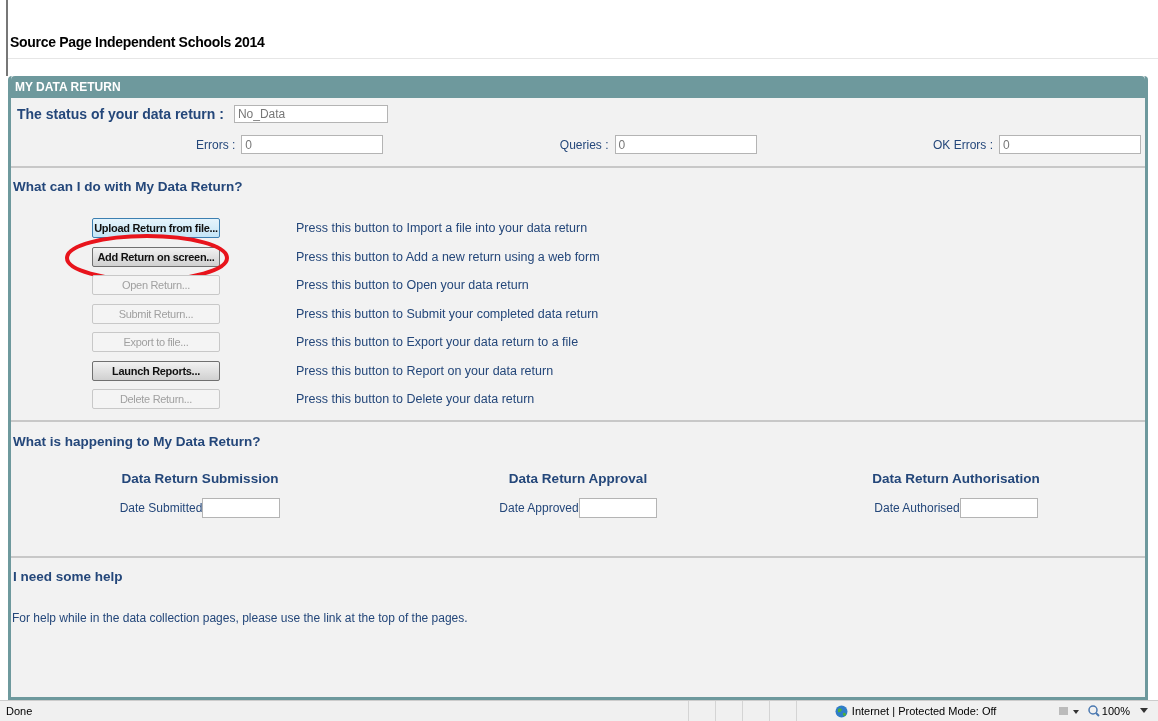 This screenshot has height=721, width=1158. Describe the element at coordinates (539, 508) in the screenshot. I see `date-label: Date Approved` at that location.